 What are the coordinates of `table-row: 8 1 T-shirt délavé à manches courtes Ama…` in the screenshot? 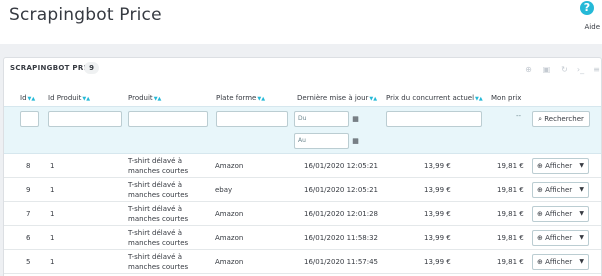 It's located at (302, 166).